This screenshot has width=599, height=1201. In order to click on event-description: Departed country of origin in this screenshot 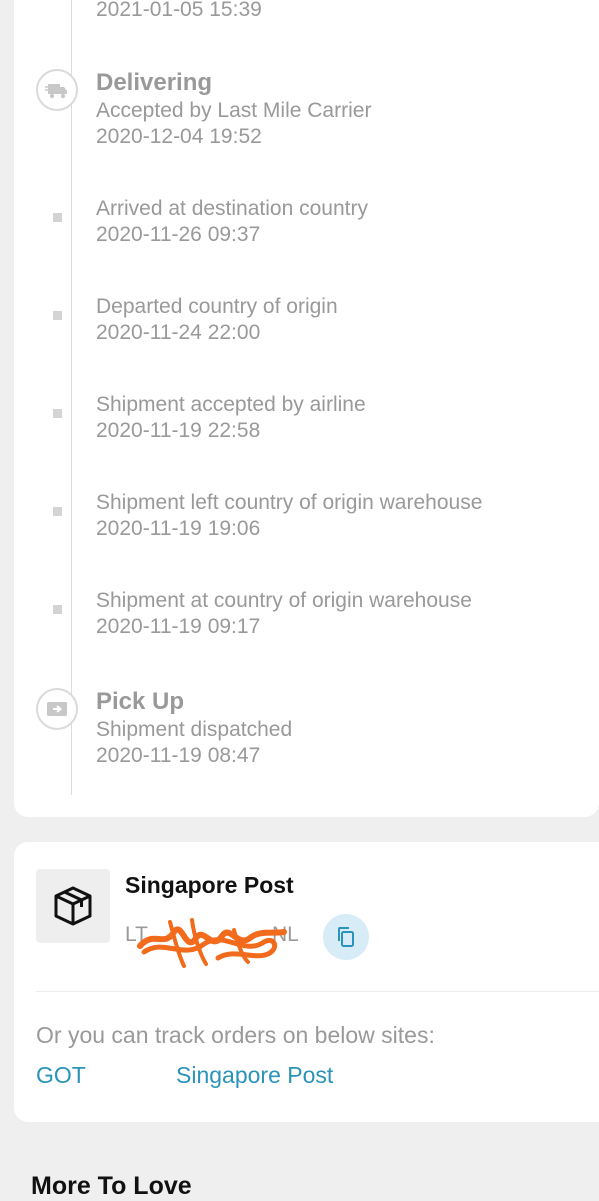, I will do `click(217, 306)`.